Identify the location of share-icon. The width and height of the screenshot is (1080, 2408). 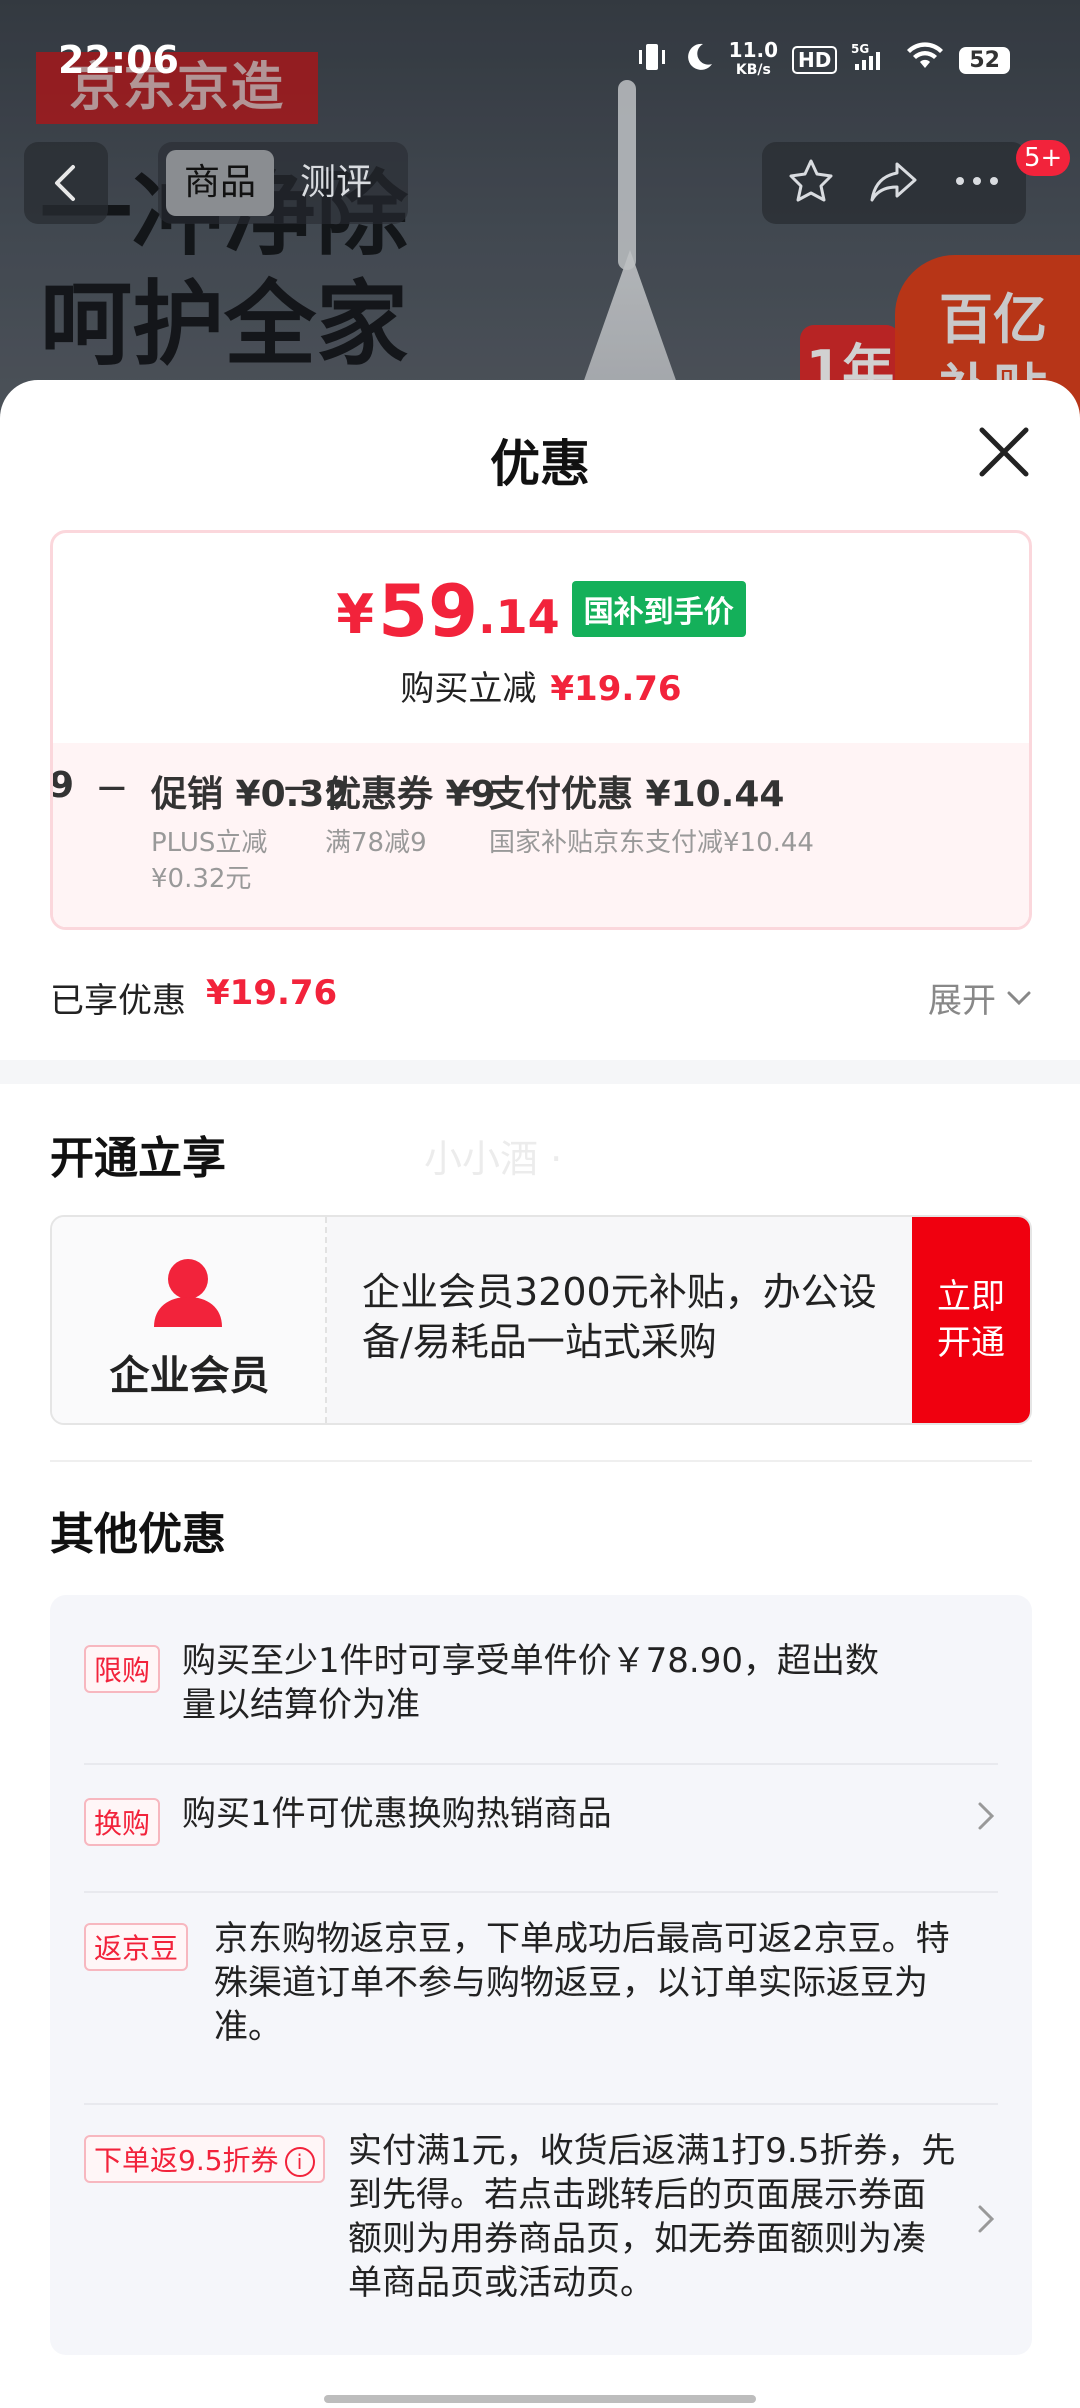
(893, 182).